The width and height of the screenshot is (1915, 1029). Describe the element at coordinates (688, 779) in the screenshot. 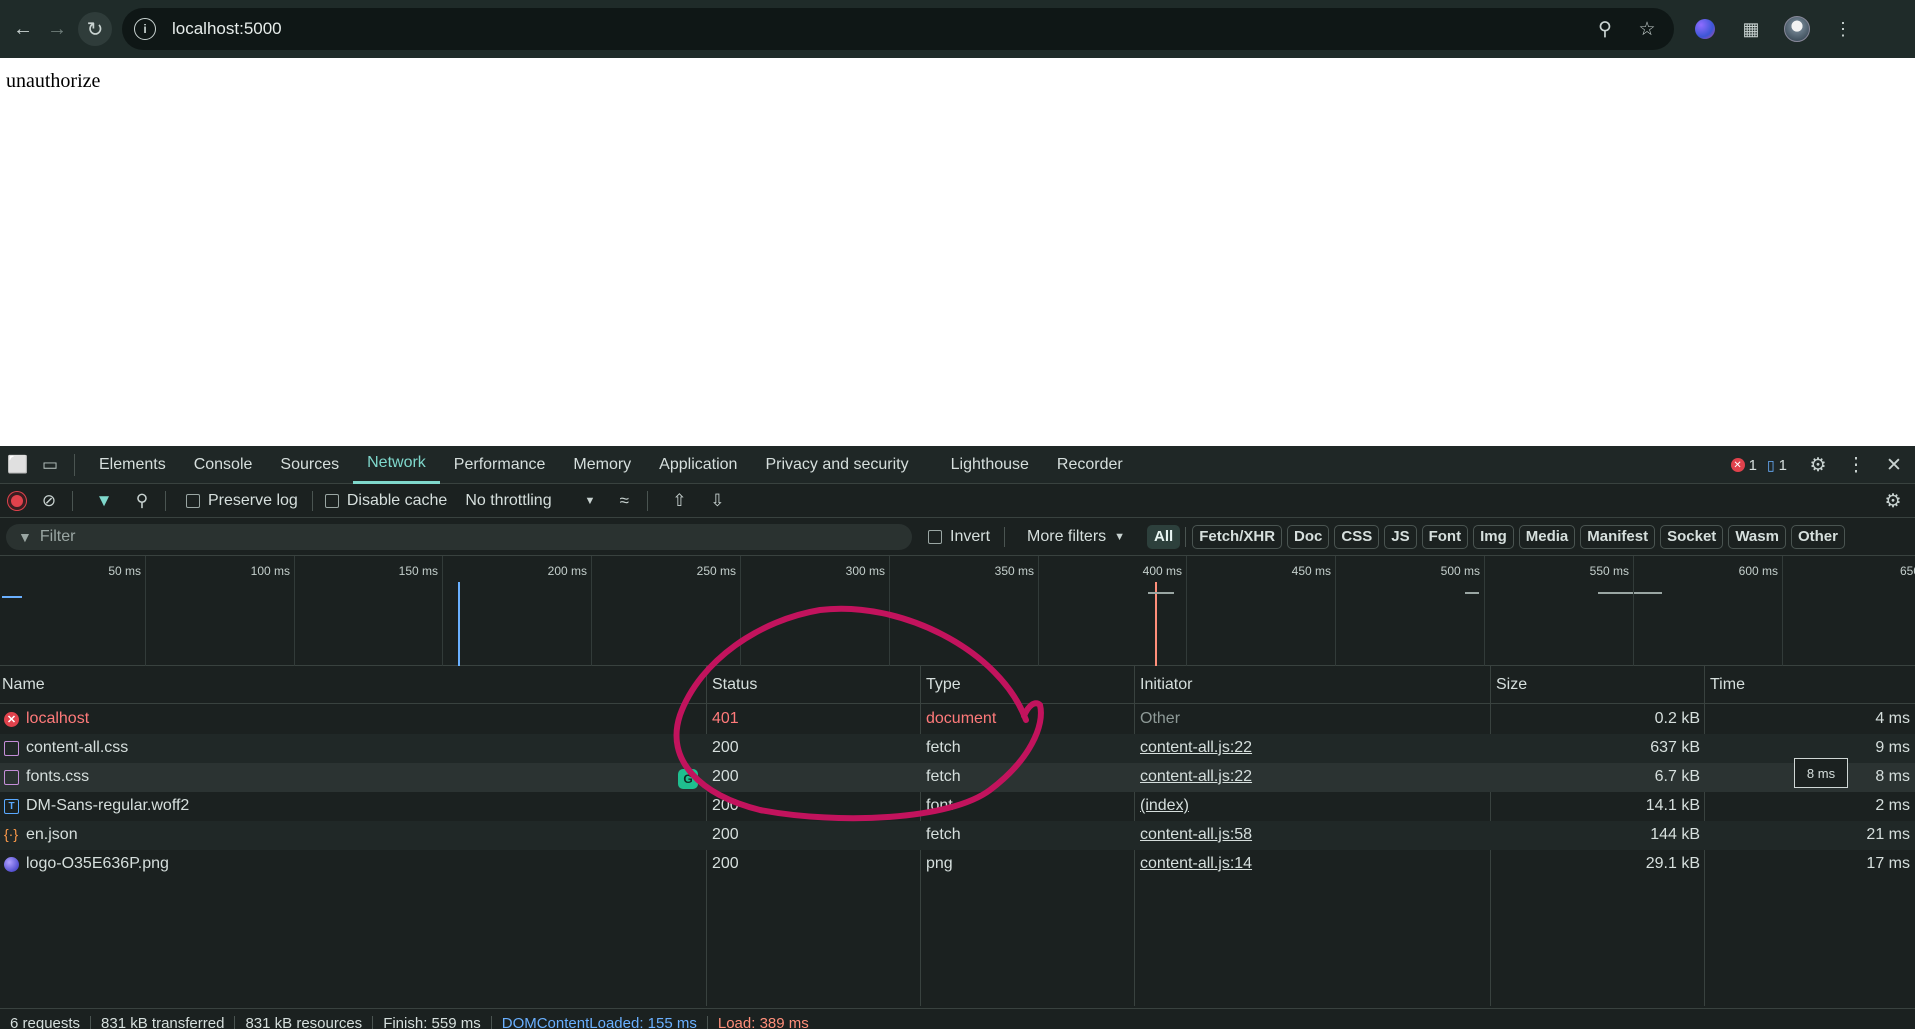

I see `grammarly-extension-icon: G` at that location.